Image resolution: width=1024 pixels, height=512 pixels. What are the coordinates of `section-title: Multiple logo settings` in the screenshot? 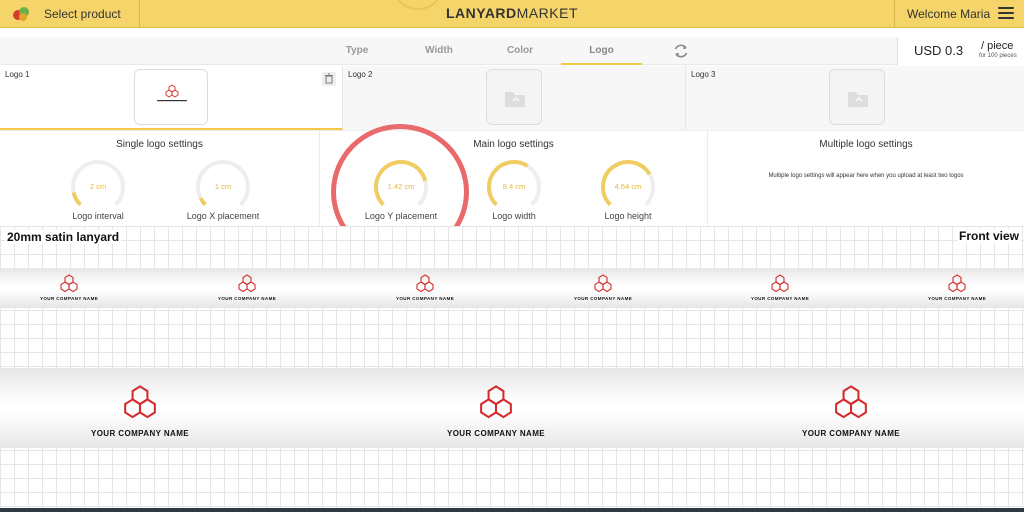 It's located at (866, 144).